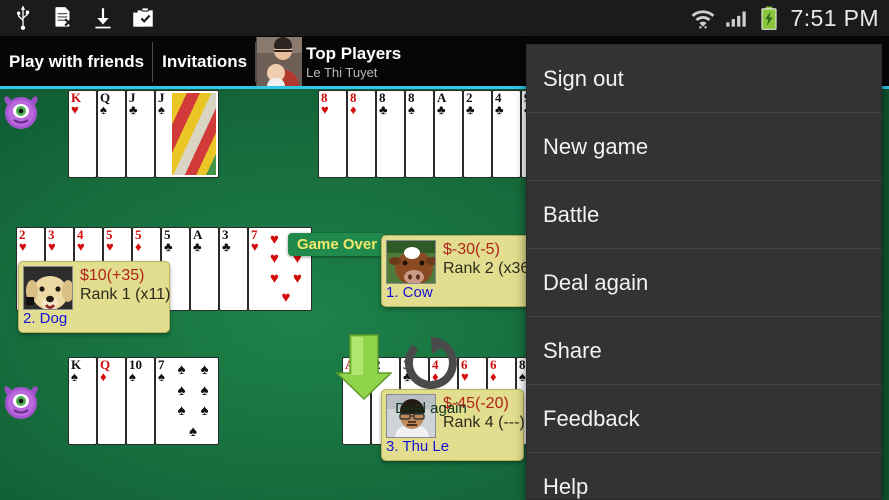  Describe the element at coordinates (140, 134) in the screenshot. I see `playing-card: J ♣` at that location.